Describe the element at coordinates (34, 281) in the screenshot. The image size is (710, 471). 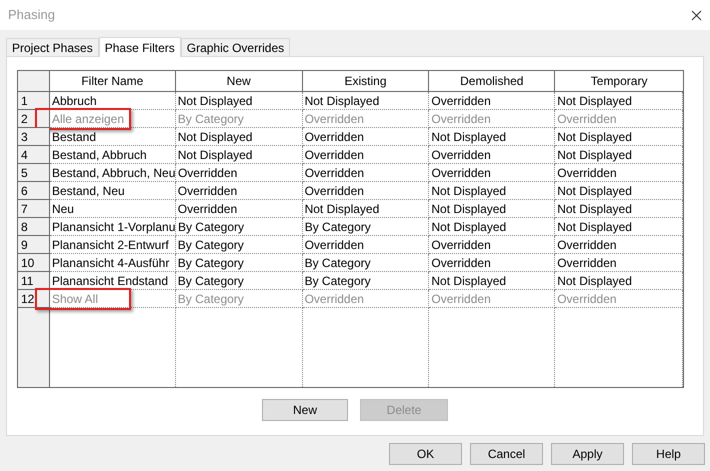
I see `row-number: 11` at that location.